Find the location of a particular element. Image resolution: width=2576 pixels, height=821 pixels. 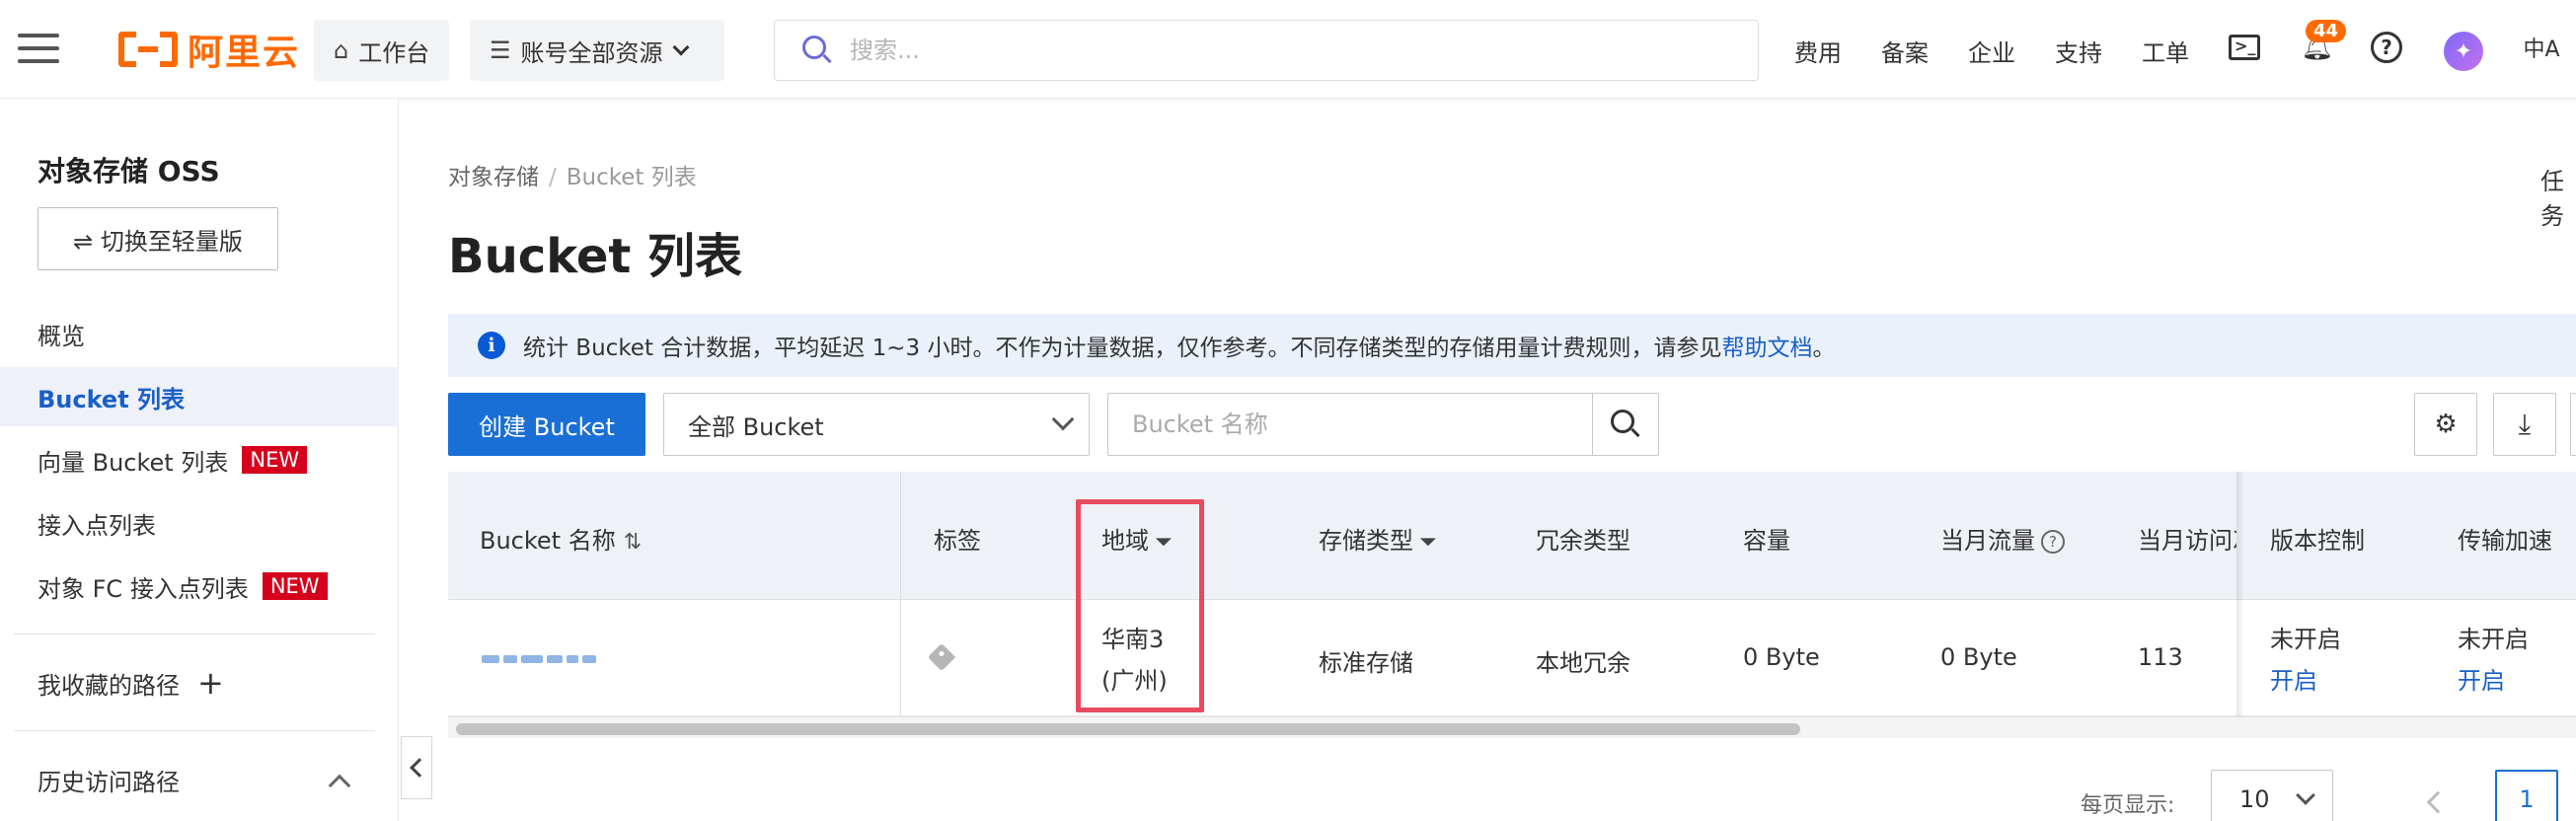

more-toolbar-button is located at coordinates (2573, 424).